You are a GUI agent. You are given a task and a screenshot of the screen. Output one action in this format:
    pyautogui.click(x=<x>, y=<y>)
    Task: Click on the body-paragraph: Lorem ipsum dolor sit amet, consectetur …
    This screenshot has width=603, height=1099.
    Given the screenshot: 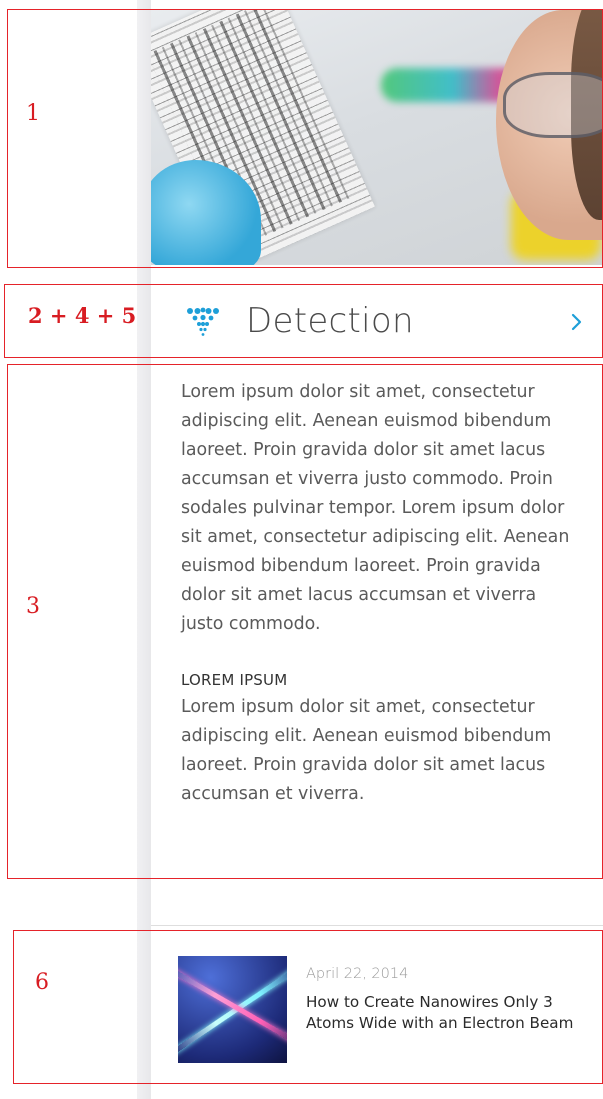 What is the action you would take?
    pyautogui.click(x=375, y=508)
    